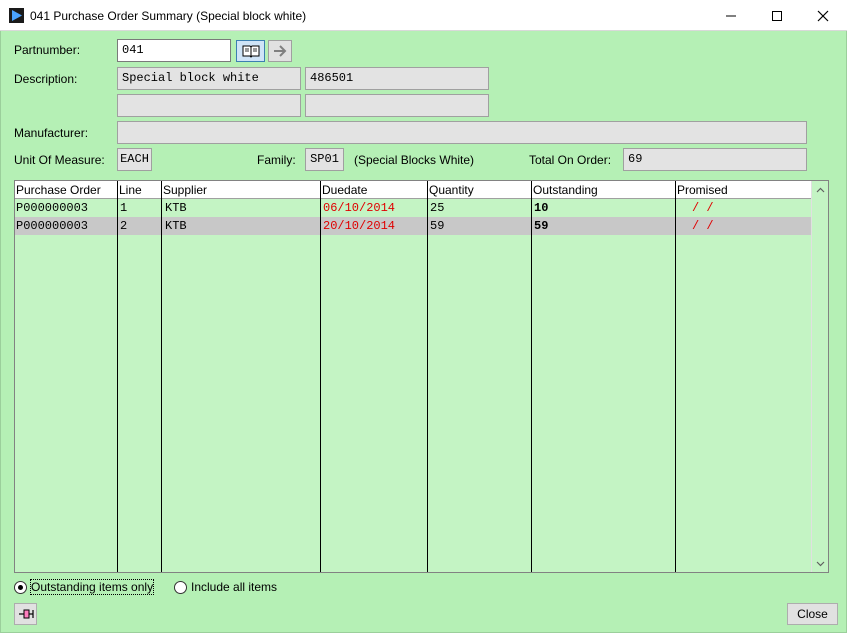 This screenshot has width=847, height=633. What do you see at coordinates (47, 50) in the screenshot?
I see `partnumber-label: Partnumber:` at bounding box center [47, 50].